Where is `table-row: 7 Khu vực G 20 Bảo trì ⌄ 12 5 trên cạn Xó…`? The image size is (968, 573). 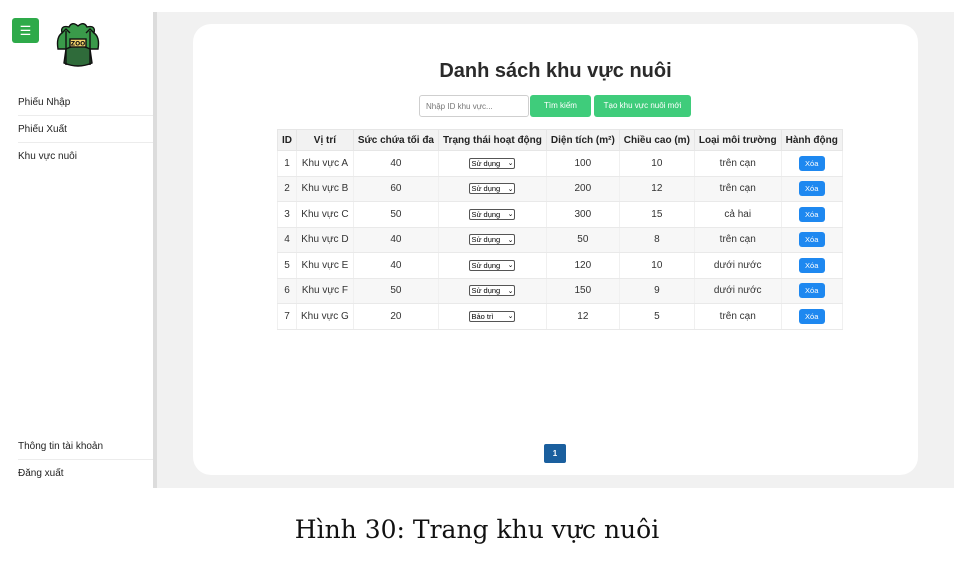 table-row: 7 Khu vực G 20 Bảo trì ⌄ 12 5 trên cạn Xó… is located at coordinates (560, 316).